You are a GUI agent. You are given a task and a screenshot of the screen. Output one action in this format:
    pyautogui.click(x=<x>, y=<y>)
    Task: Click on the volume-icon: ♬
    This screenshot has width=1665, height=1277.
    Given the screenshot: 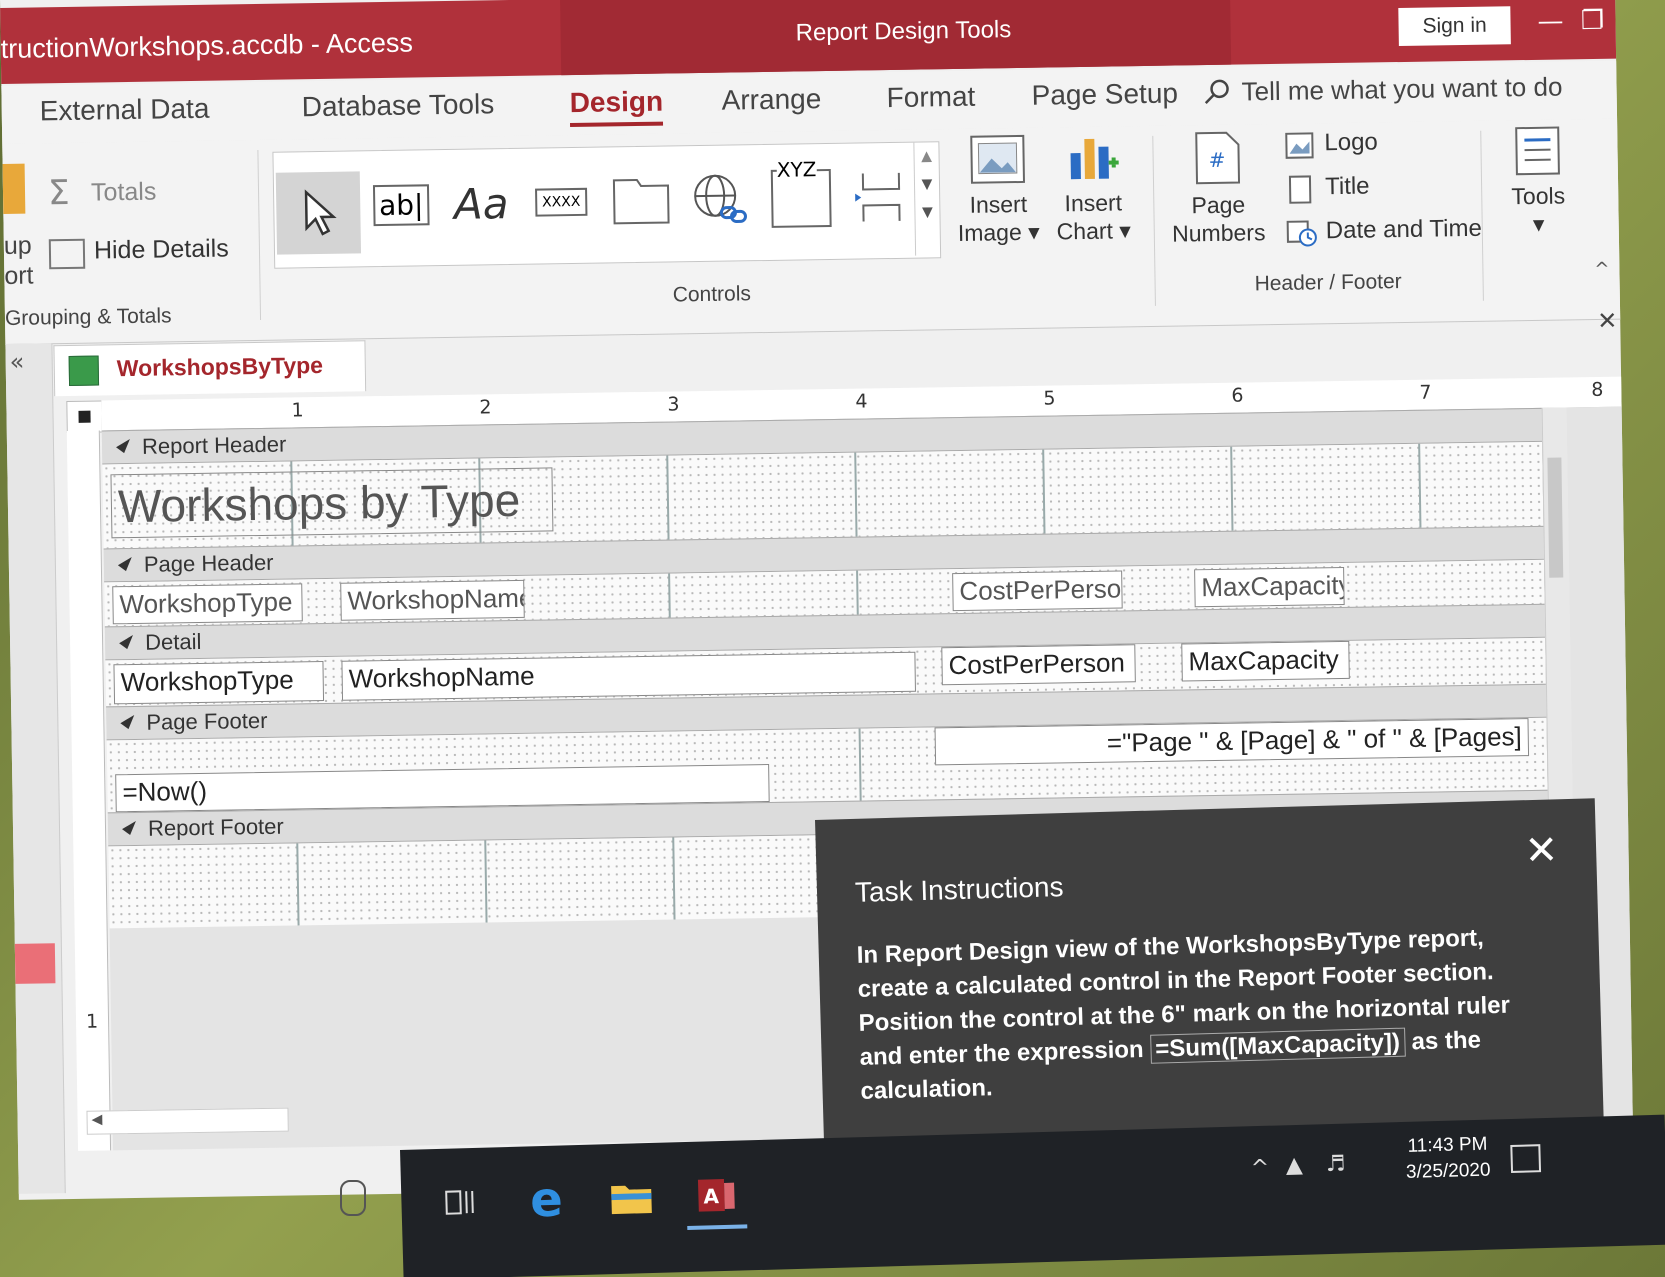 What is the action you would take?
    pyautogui.click(x=1335, y=1165)
    